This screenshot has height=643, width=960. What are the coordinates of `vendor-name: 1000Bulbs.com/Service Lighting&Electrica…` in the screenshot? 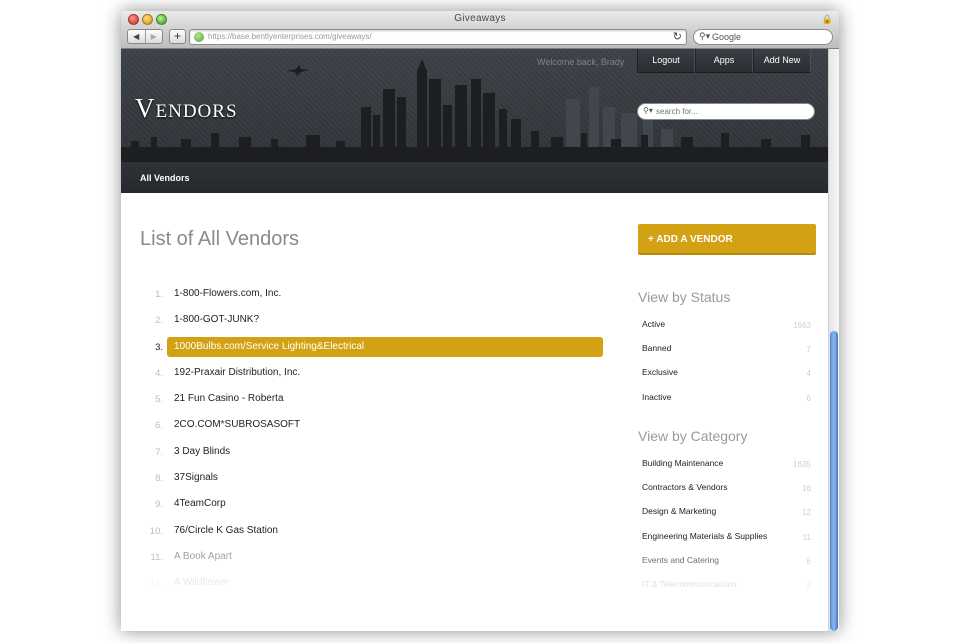 It's located at (269, 346).